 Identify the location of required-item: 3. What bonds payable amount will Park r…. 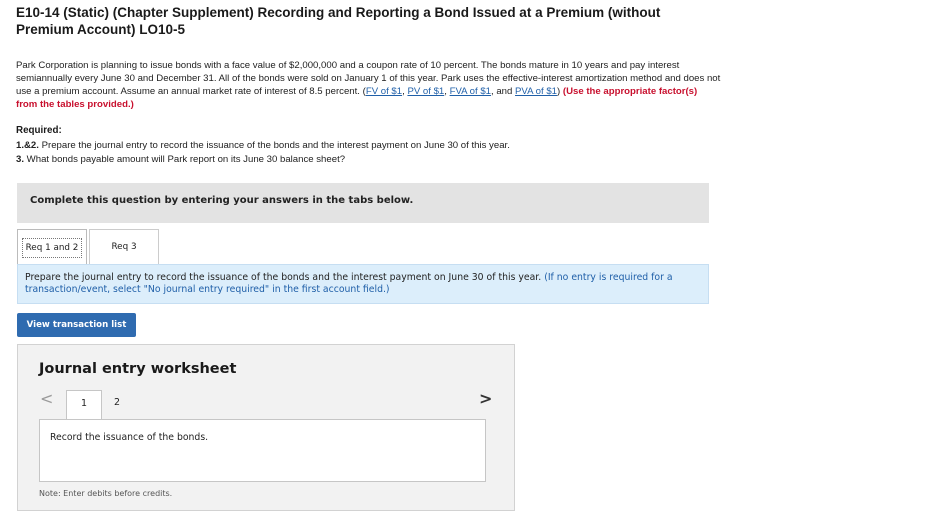
(180, 159).